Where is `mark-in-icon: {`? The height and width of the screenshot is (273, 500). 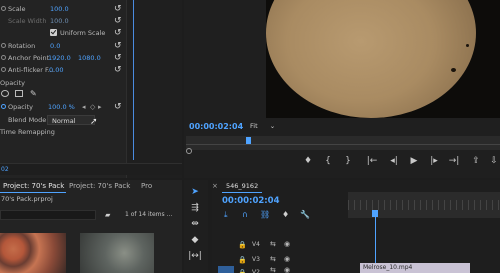
mark-in-icon: { is located at coordinates (328, 161).